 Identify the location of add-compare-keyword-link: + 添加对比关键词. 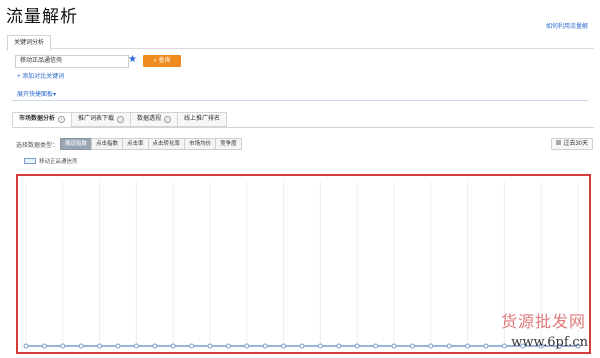
(40, 75).